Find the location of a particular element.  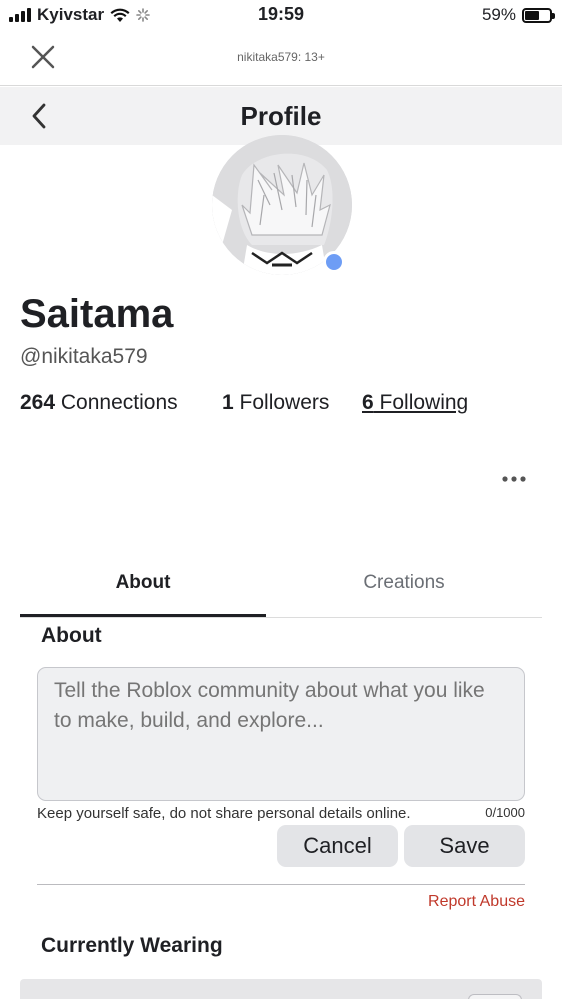

profile-stats: 264 Connections 1 Followers 6 Following is located at coordinates (244, 403).